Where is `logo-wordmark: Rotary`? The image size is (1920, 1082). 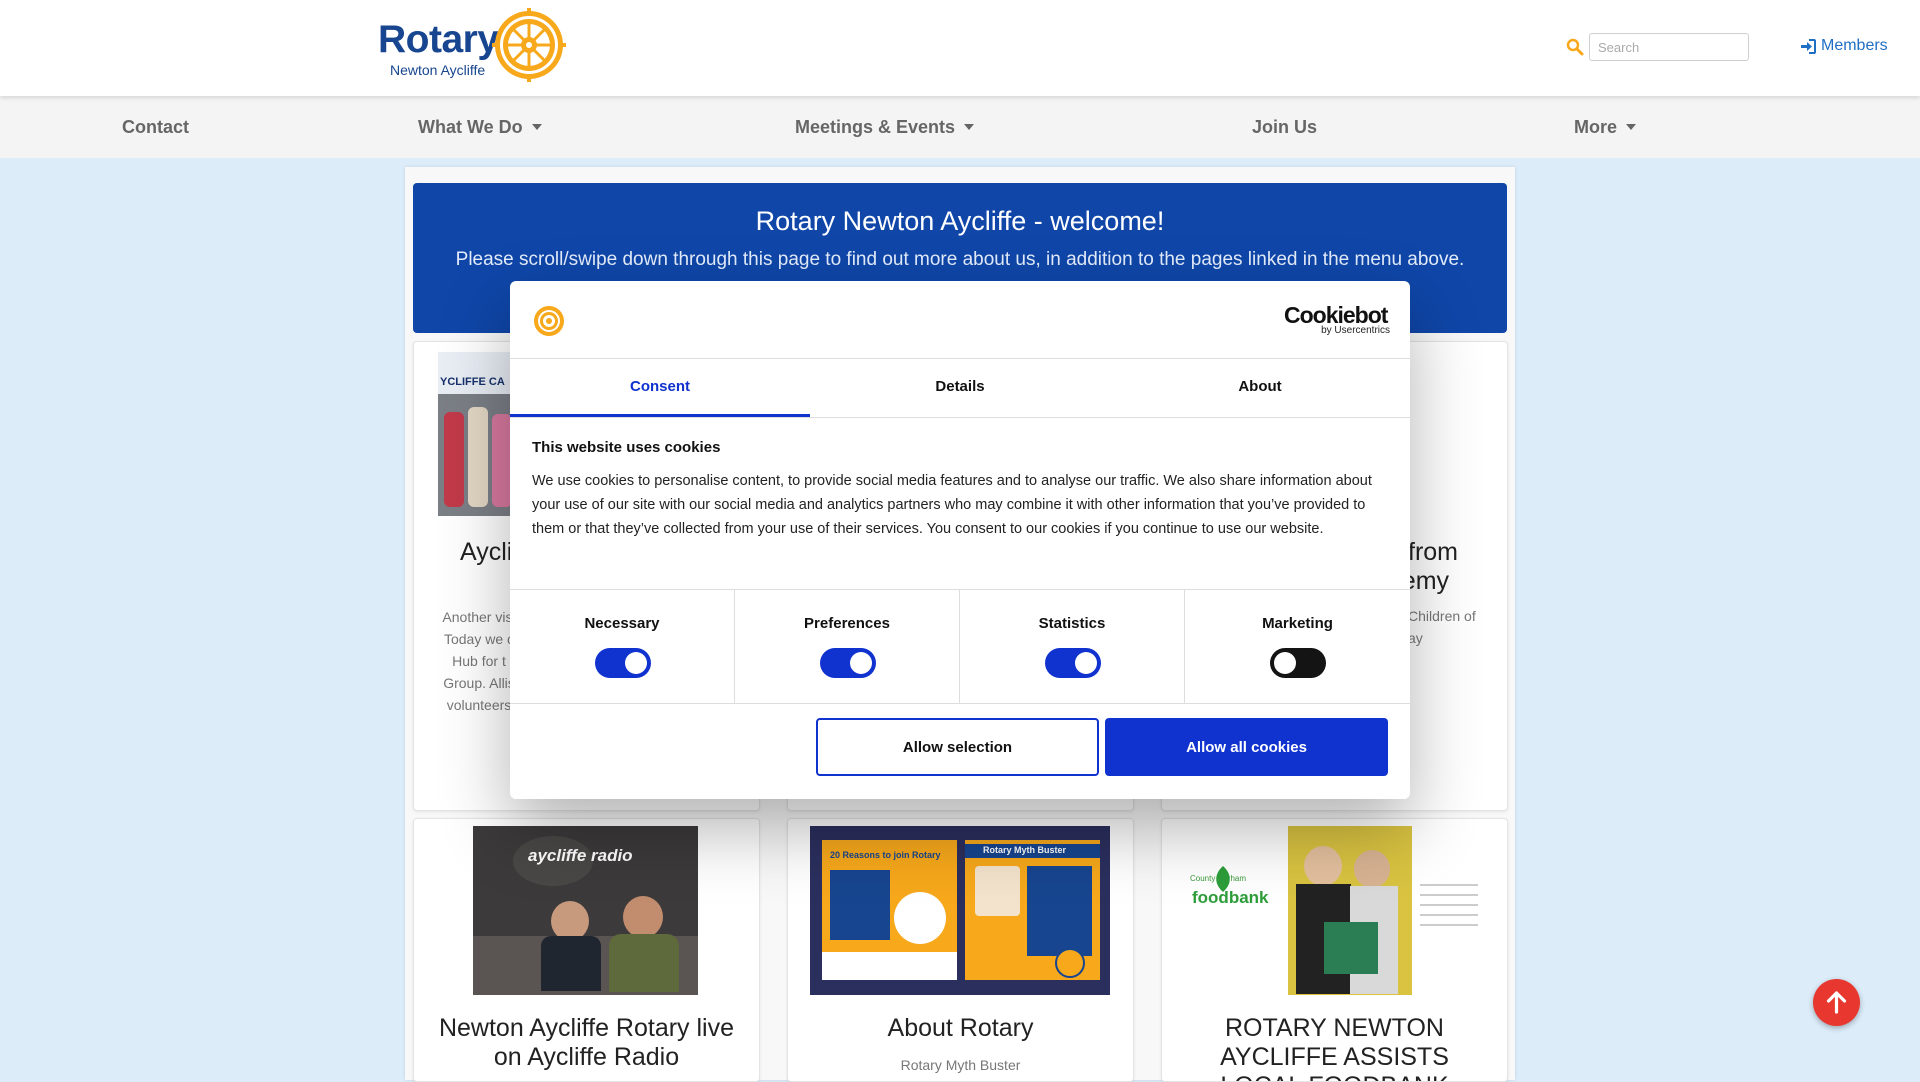
logo-wordmark: Rotary is located at coordinates (438, 39).